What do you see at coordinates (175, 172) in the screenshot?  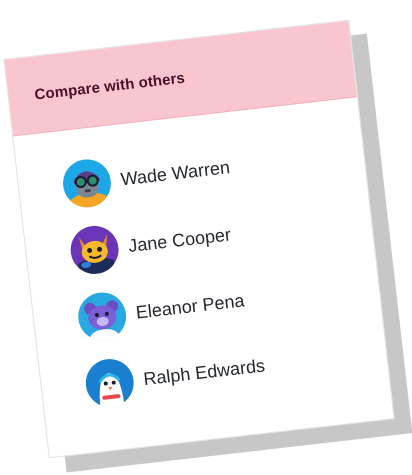 I see `user-name: Wade Warren` at bounding box center [175, 172].